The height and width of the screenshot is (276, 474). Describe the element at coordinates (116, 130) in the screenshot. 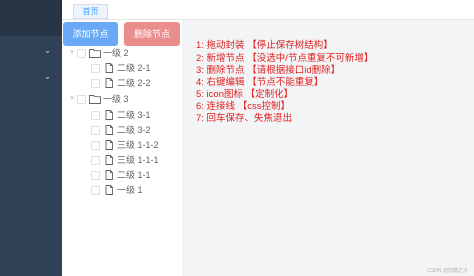

I see `tree-node: 二级 3-2` at that location.